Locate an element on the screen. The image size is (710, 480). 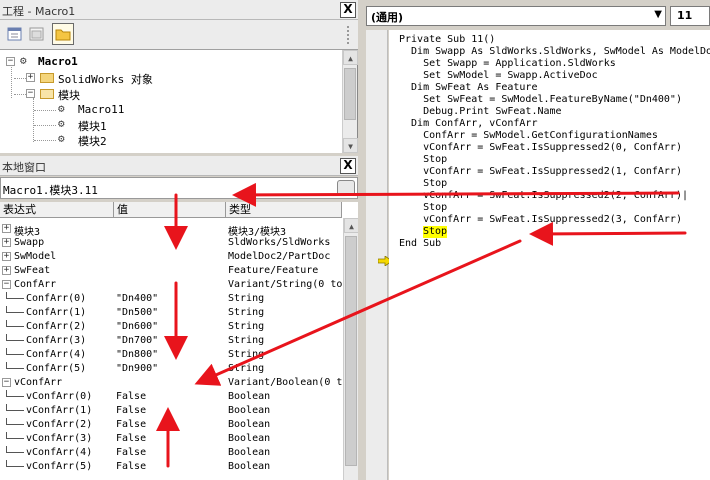
table-row: ConfArr(3) "Dn700" String is located at coordinates (171, 341).